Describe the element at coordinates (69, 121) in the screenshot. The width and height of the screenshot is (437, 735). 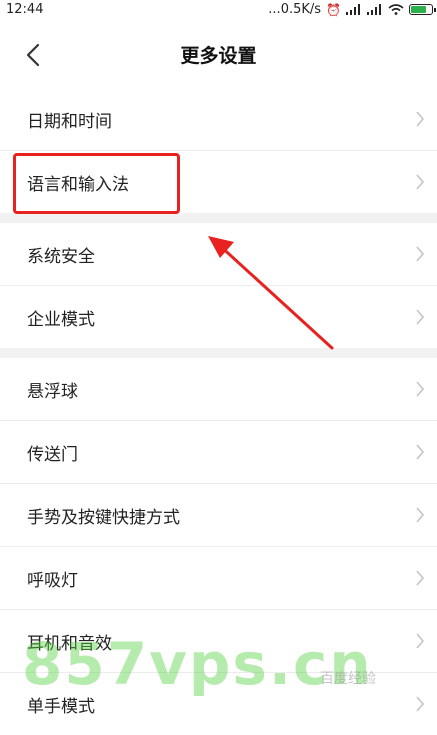
I see `settings-item-label: 日期和时间` at that location.